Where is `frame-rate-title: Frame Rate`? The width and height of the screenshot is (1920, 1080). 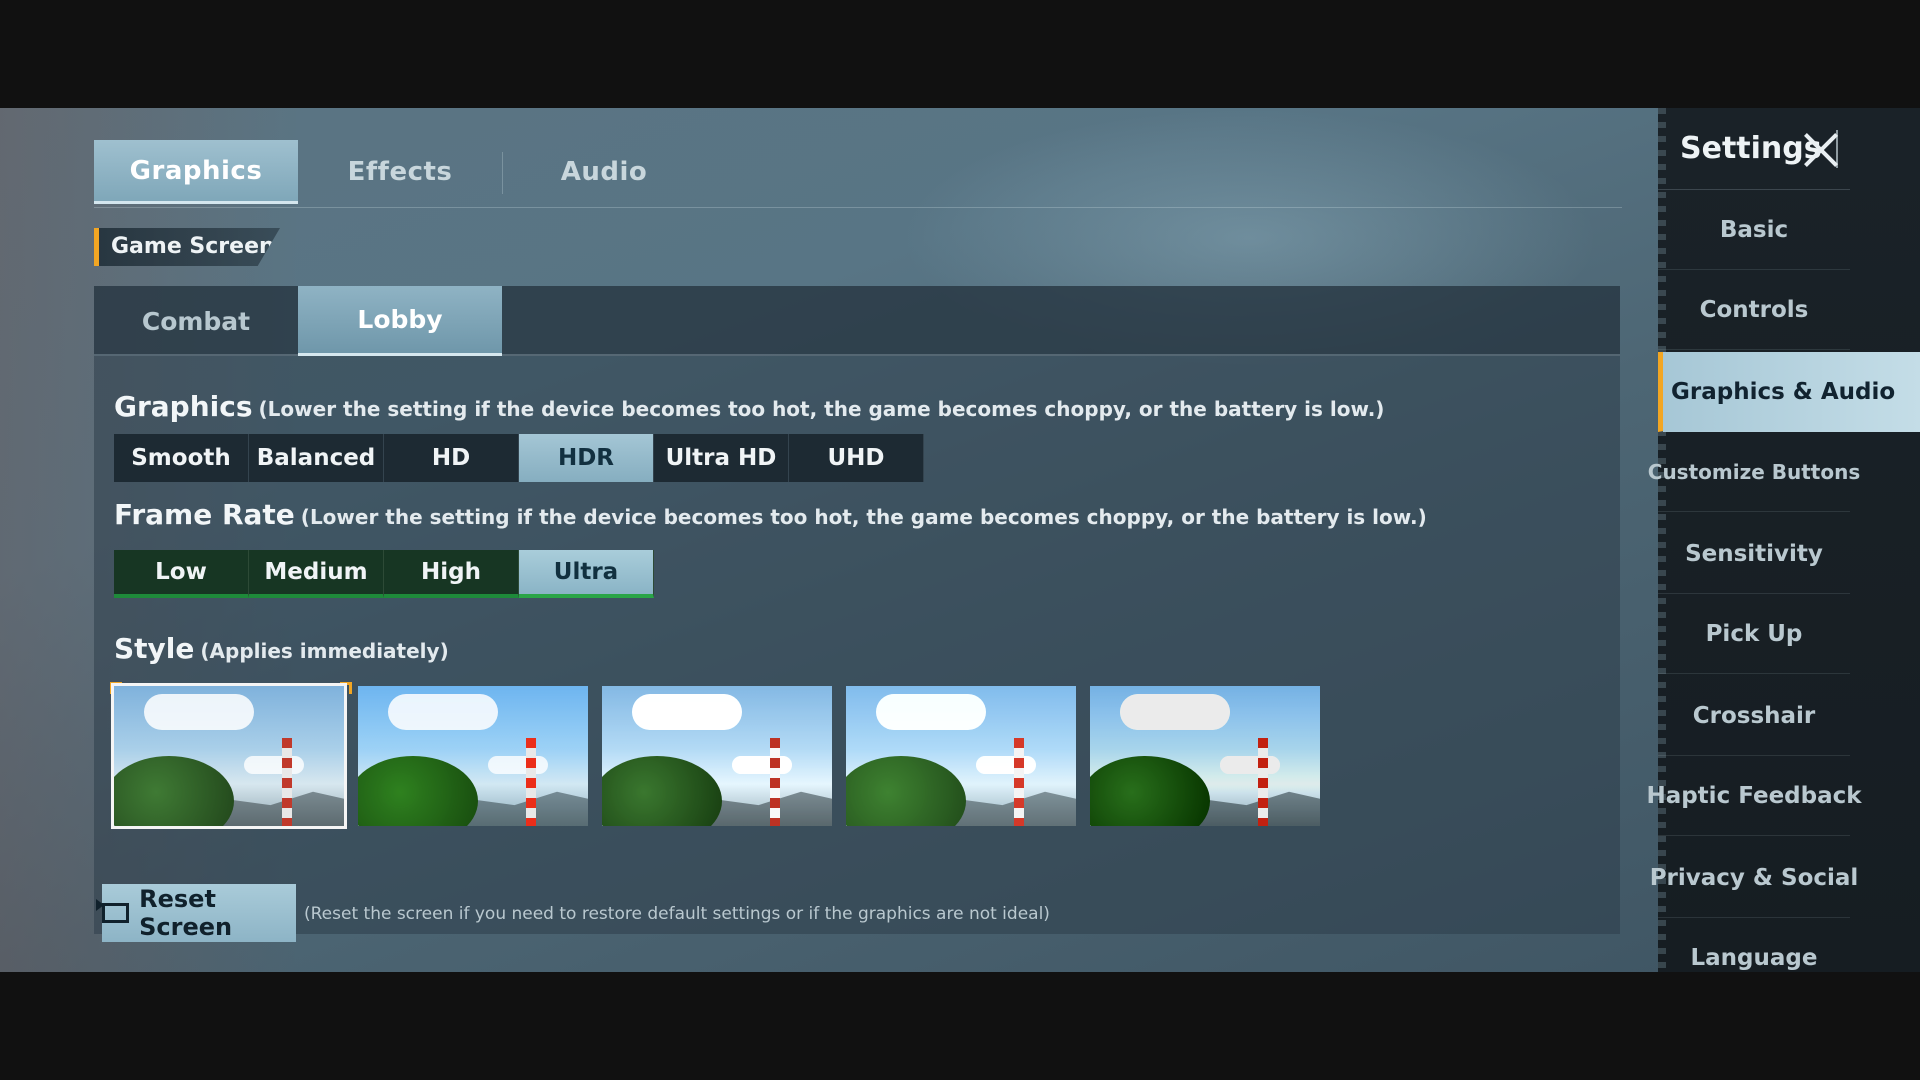
frame-rate-title: Frame Rate is located at coordinates (204, 514).